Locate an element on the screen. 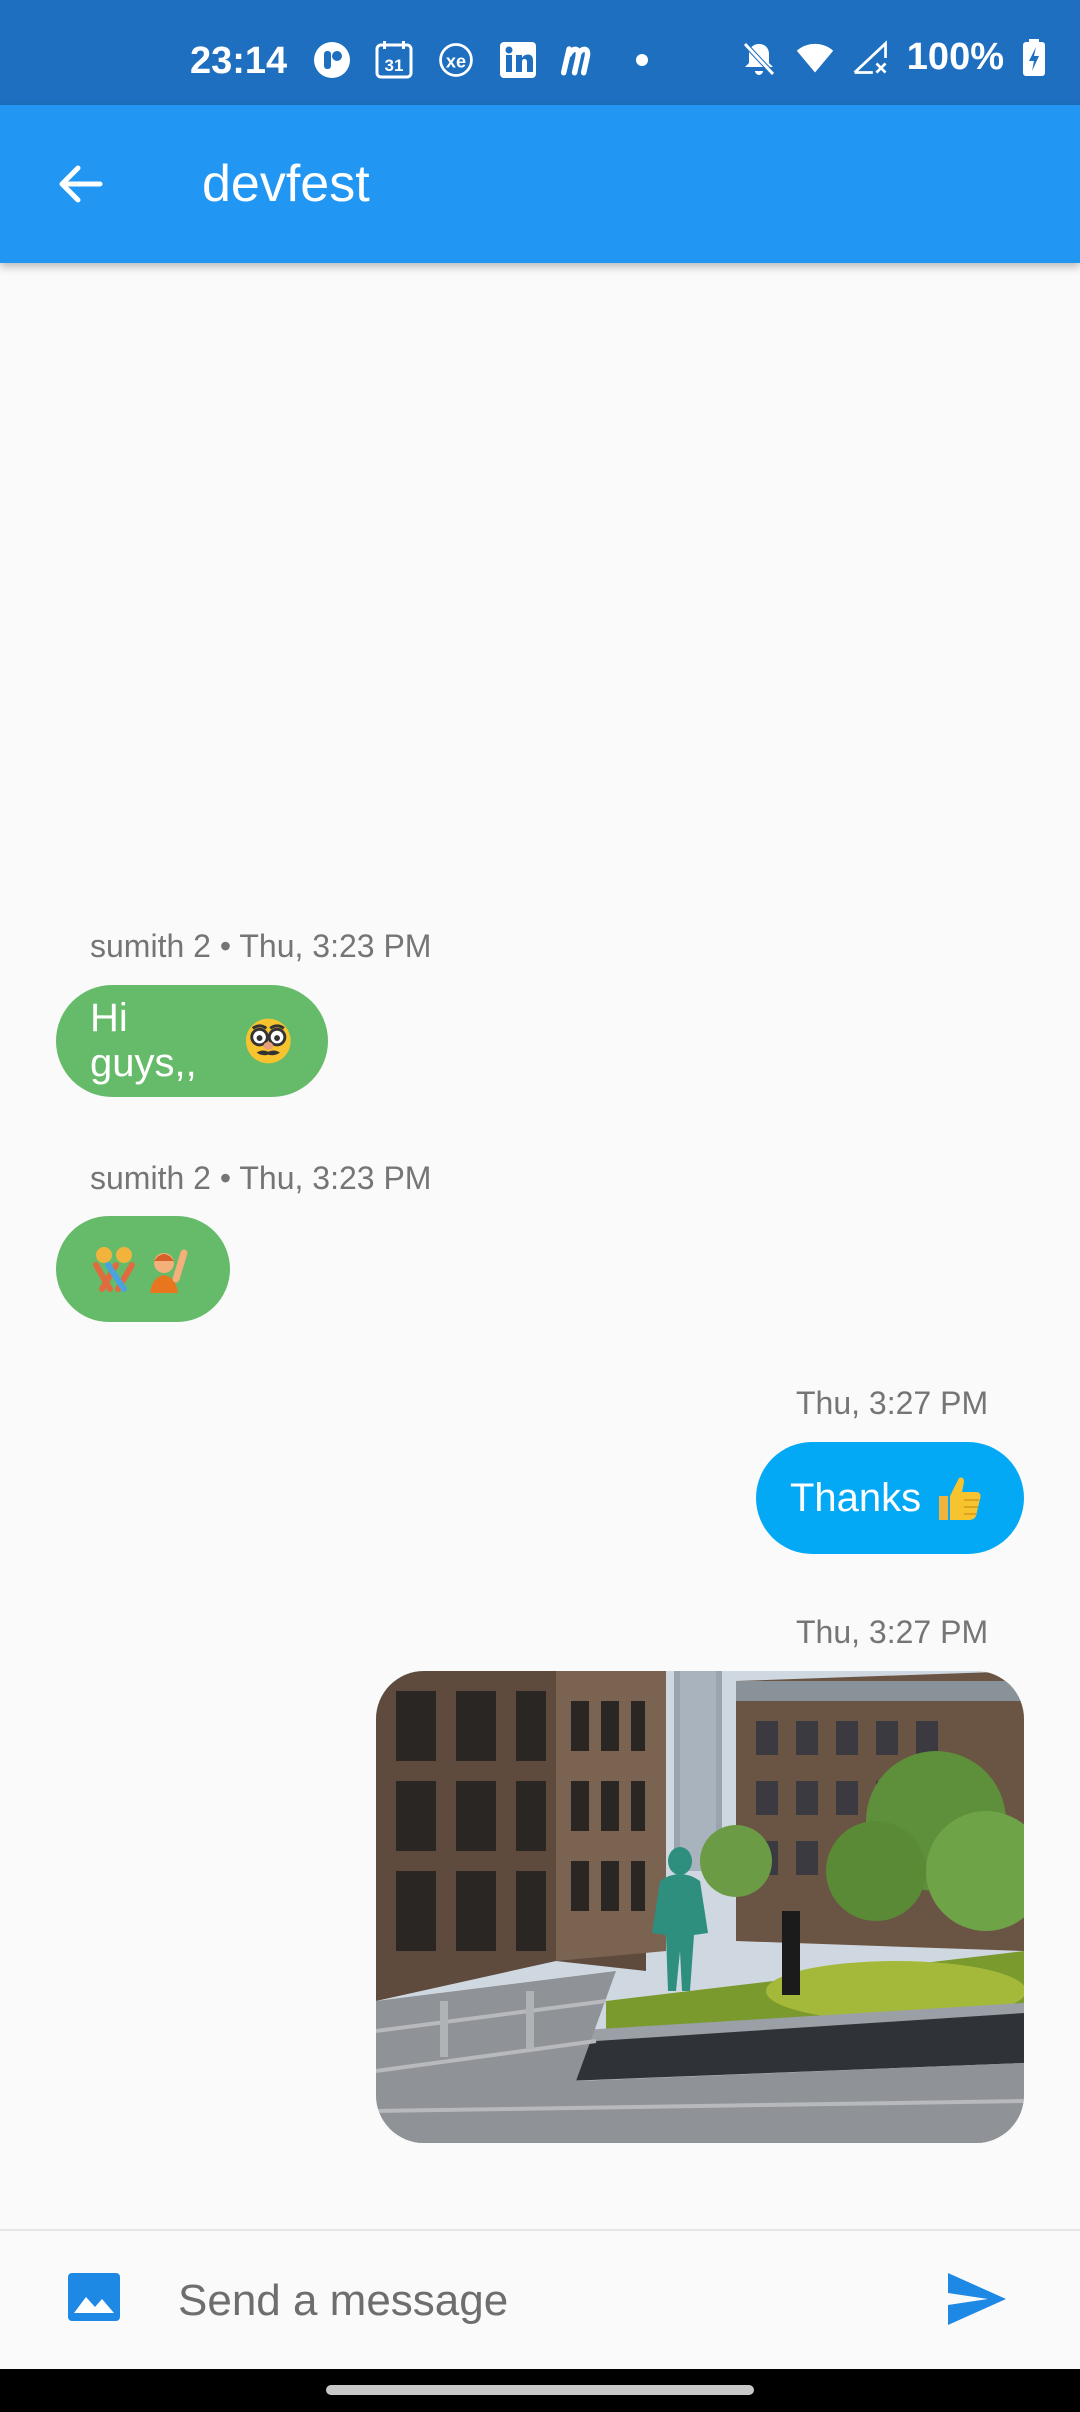 Image resolution: width=1080 pixels, height=2412 pixels. message-bubble-outgoing: Thanks is located at coordinates (890, 1498).